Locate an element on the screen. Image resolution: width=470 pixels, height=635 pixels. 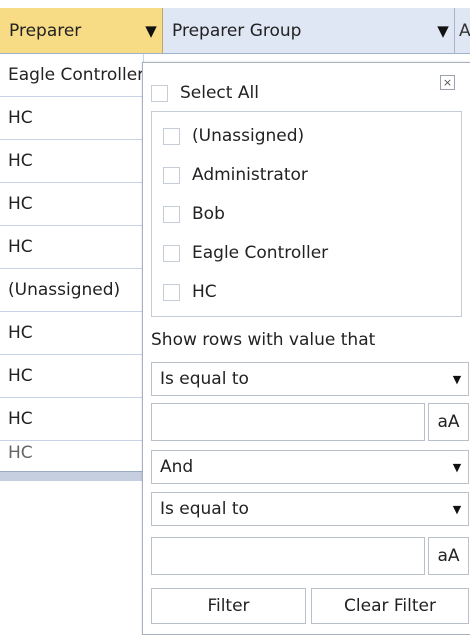
list-item: Bob is located at coordinates (194, 214).